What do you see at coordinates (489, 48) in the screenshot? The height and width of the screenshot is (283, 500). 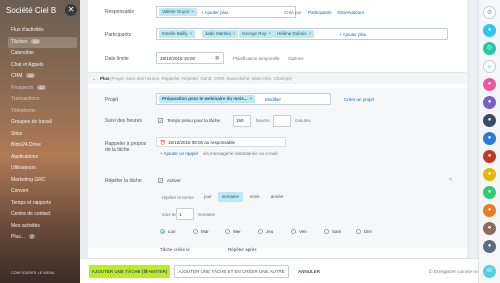 I see `open-lines-icon: ◎` at bounding box center [489, 48].